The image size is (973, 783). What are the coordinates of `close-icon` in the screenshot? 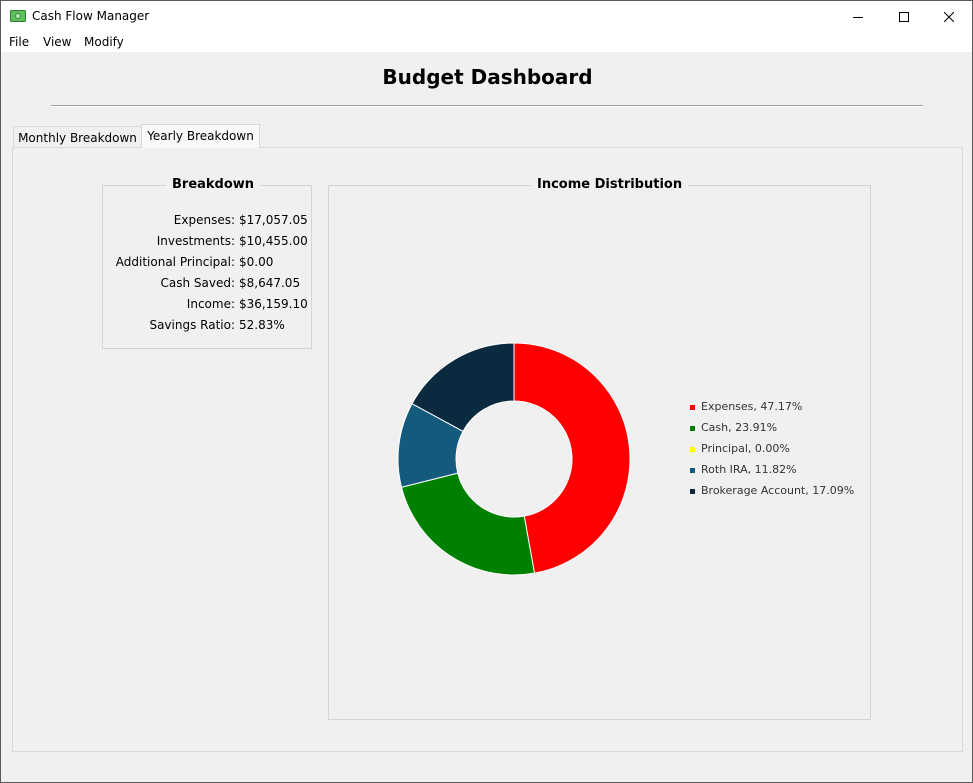 It's located at (949, 16).